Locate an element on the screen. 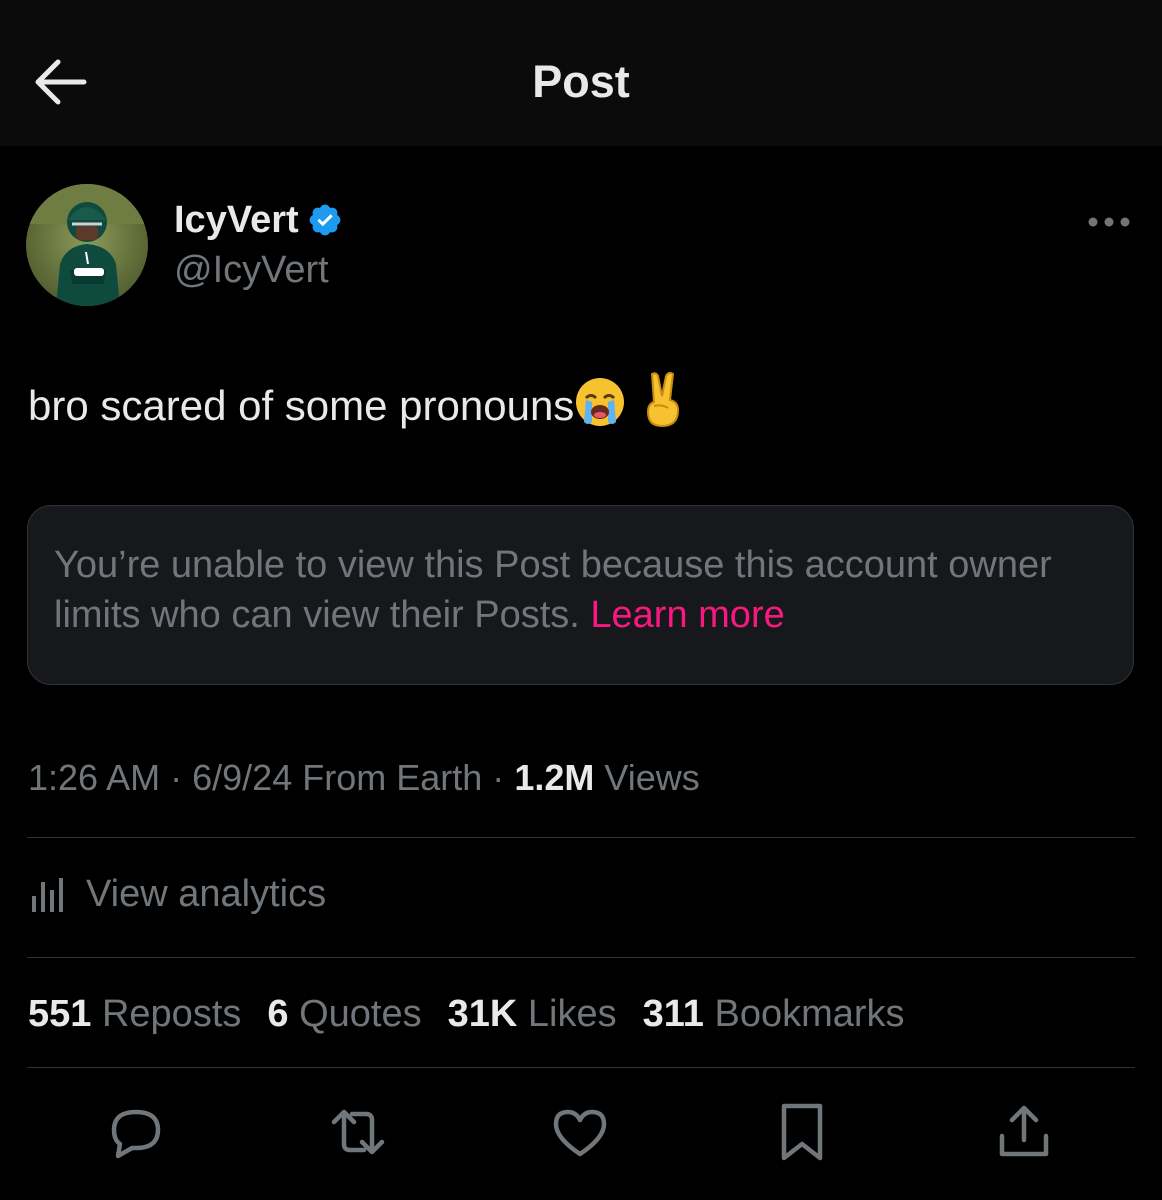  view-analytics-label: View analytics is located at coordinates (206, 893).